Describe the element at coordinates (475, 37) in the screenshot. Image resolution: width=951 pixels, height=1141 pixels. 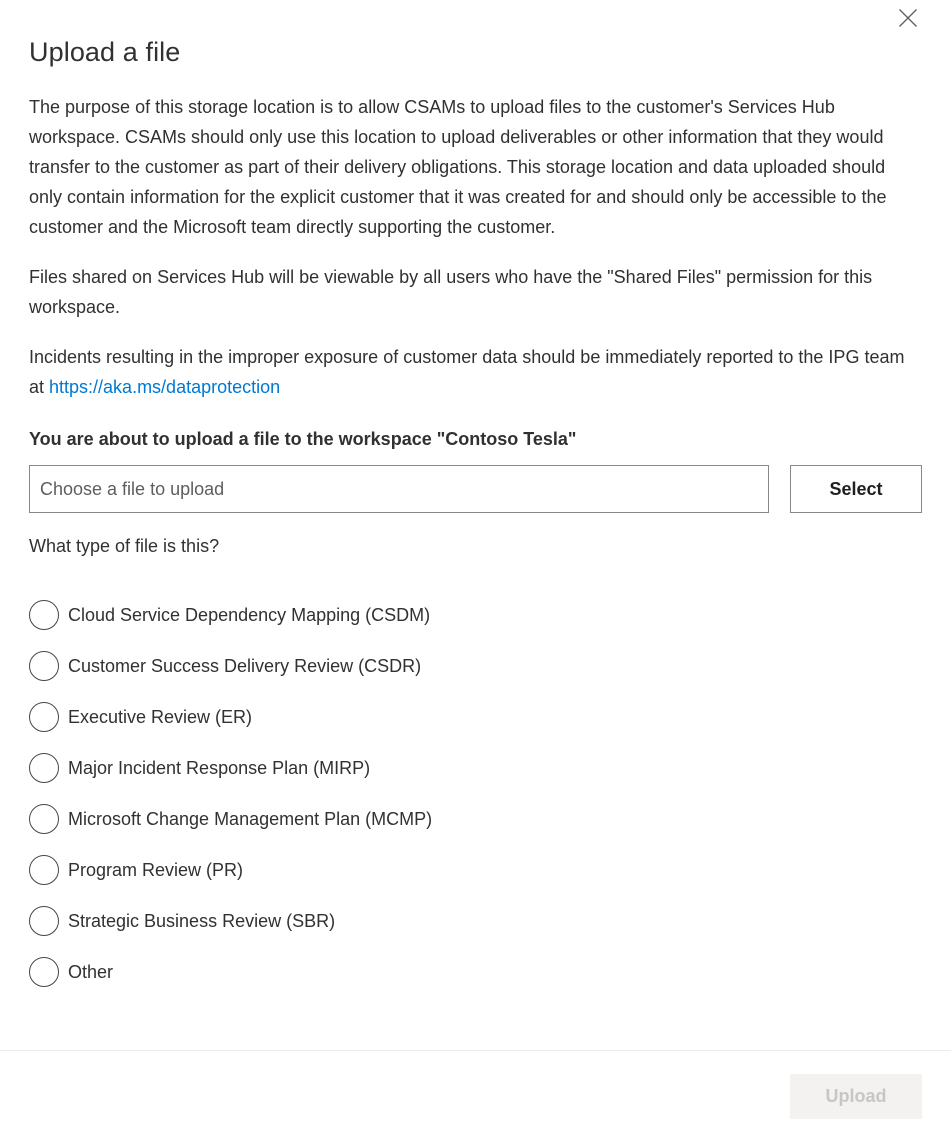
I see `dialog-header: Upload a file` at that location.